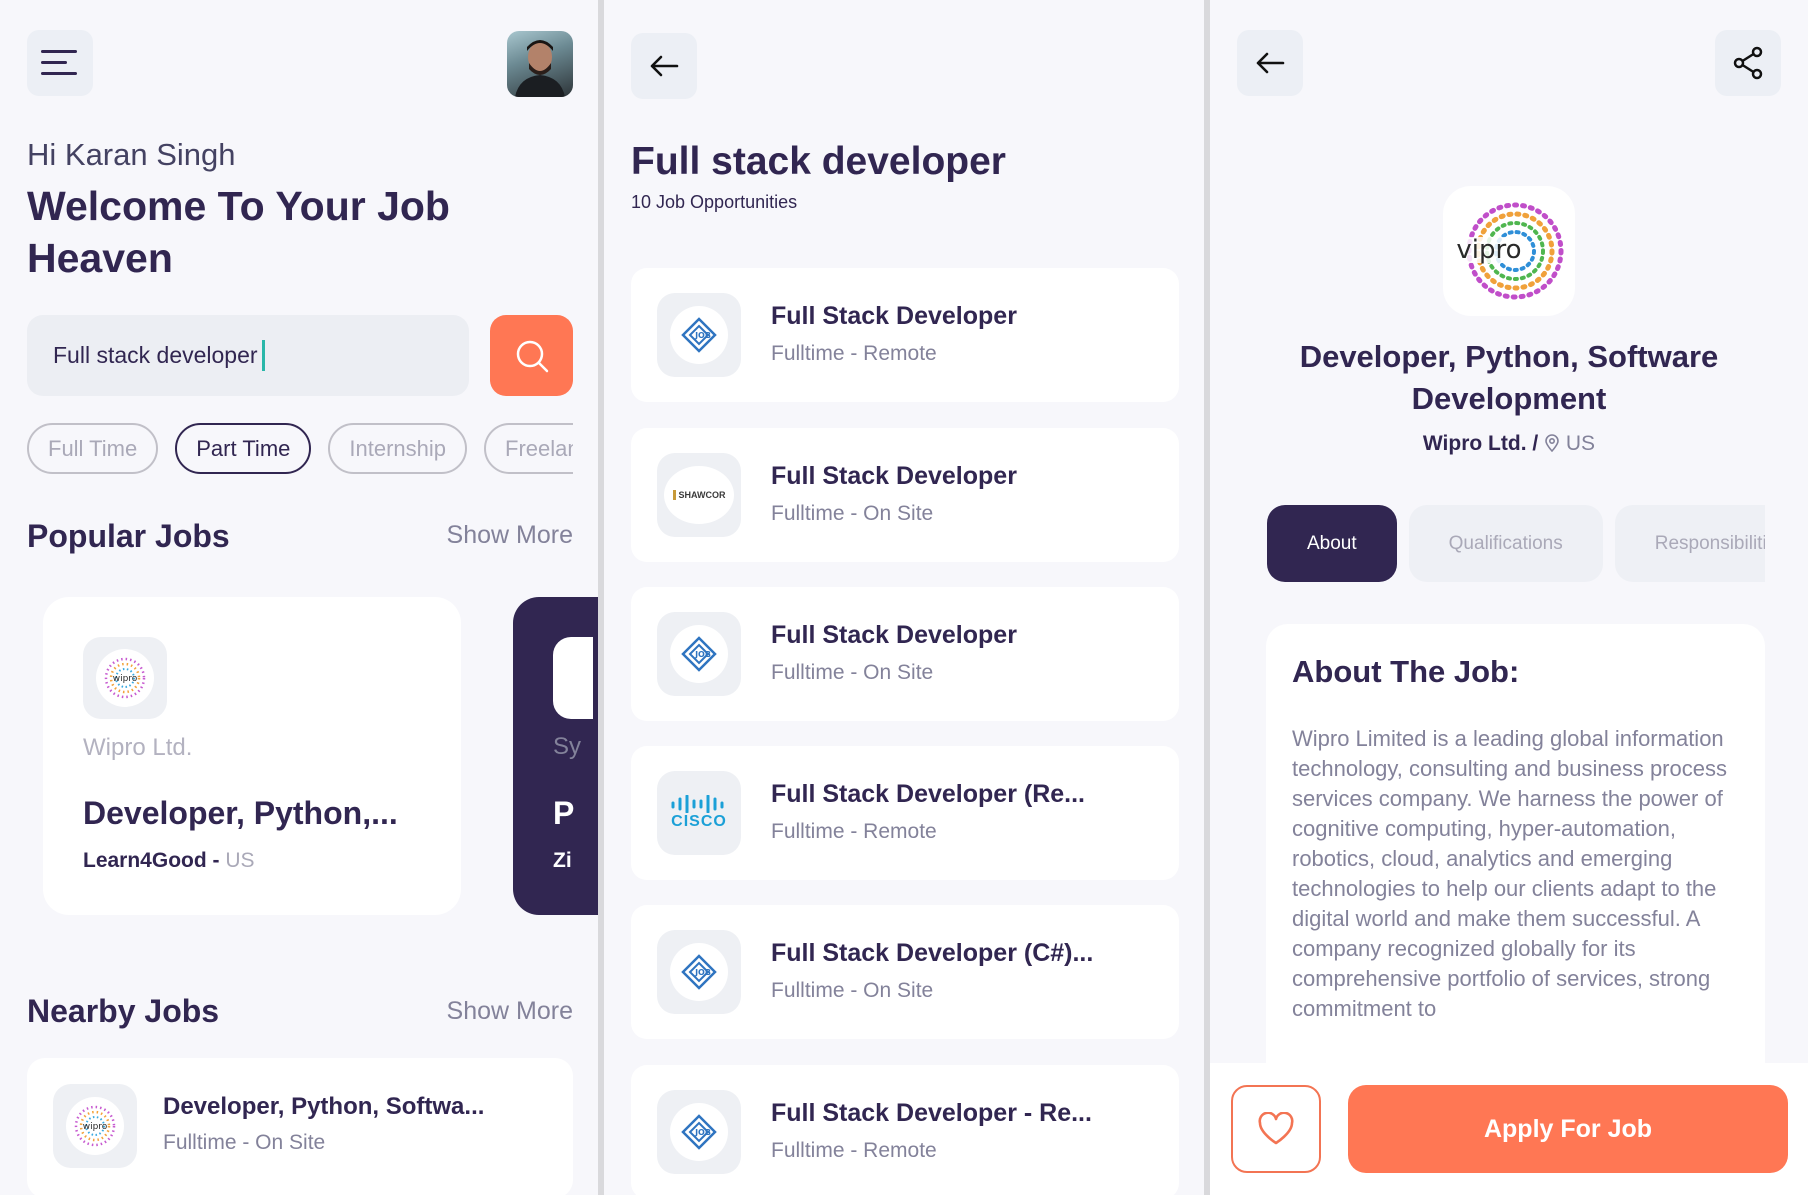 The image size is (1808, 1195). What do you see at coordinates (1568, 1129) in the screenshot?
I see `apply-button: Apply For Job` at bounding box center [1568, 1129].